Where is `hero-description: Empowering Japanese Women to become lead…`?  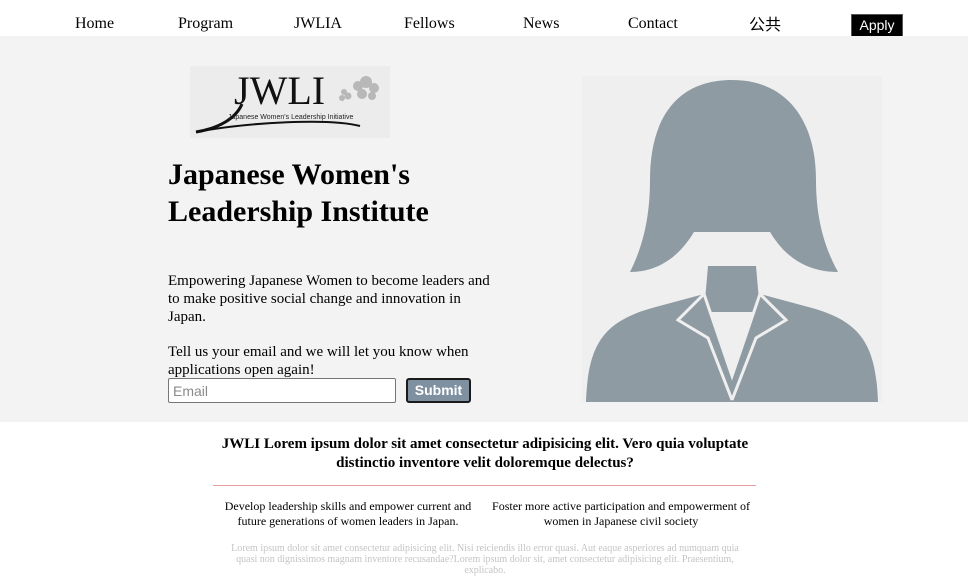
hero-description: Empowering Japanese Women to become lead… is located at coordinates (329, 299).